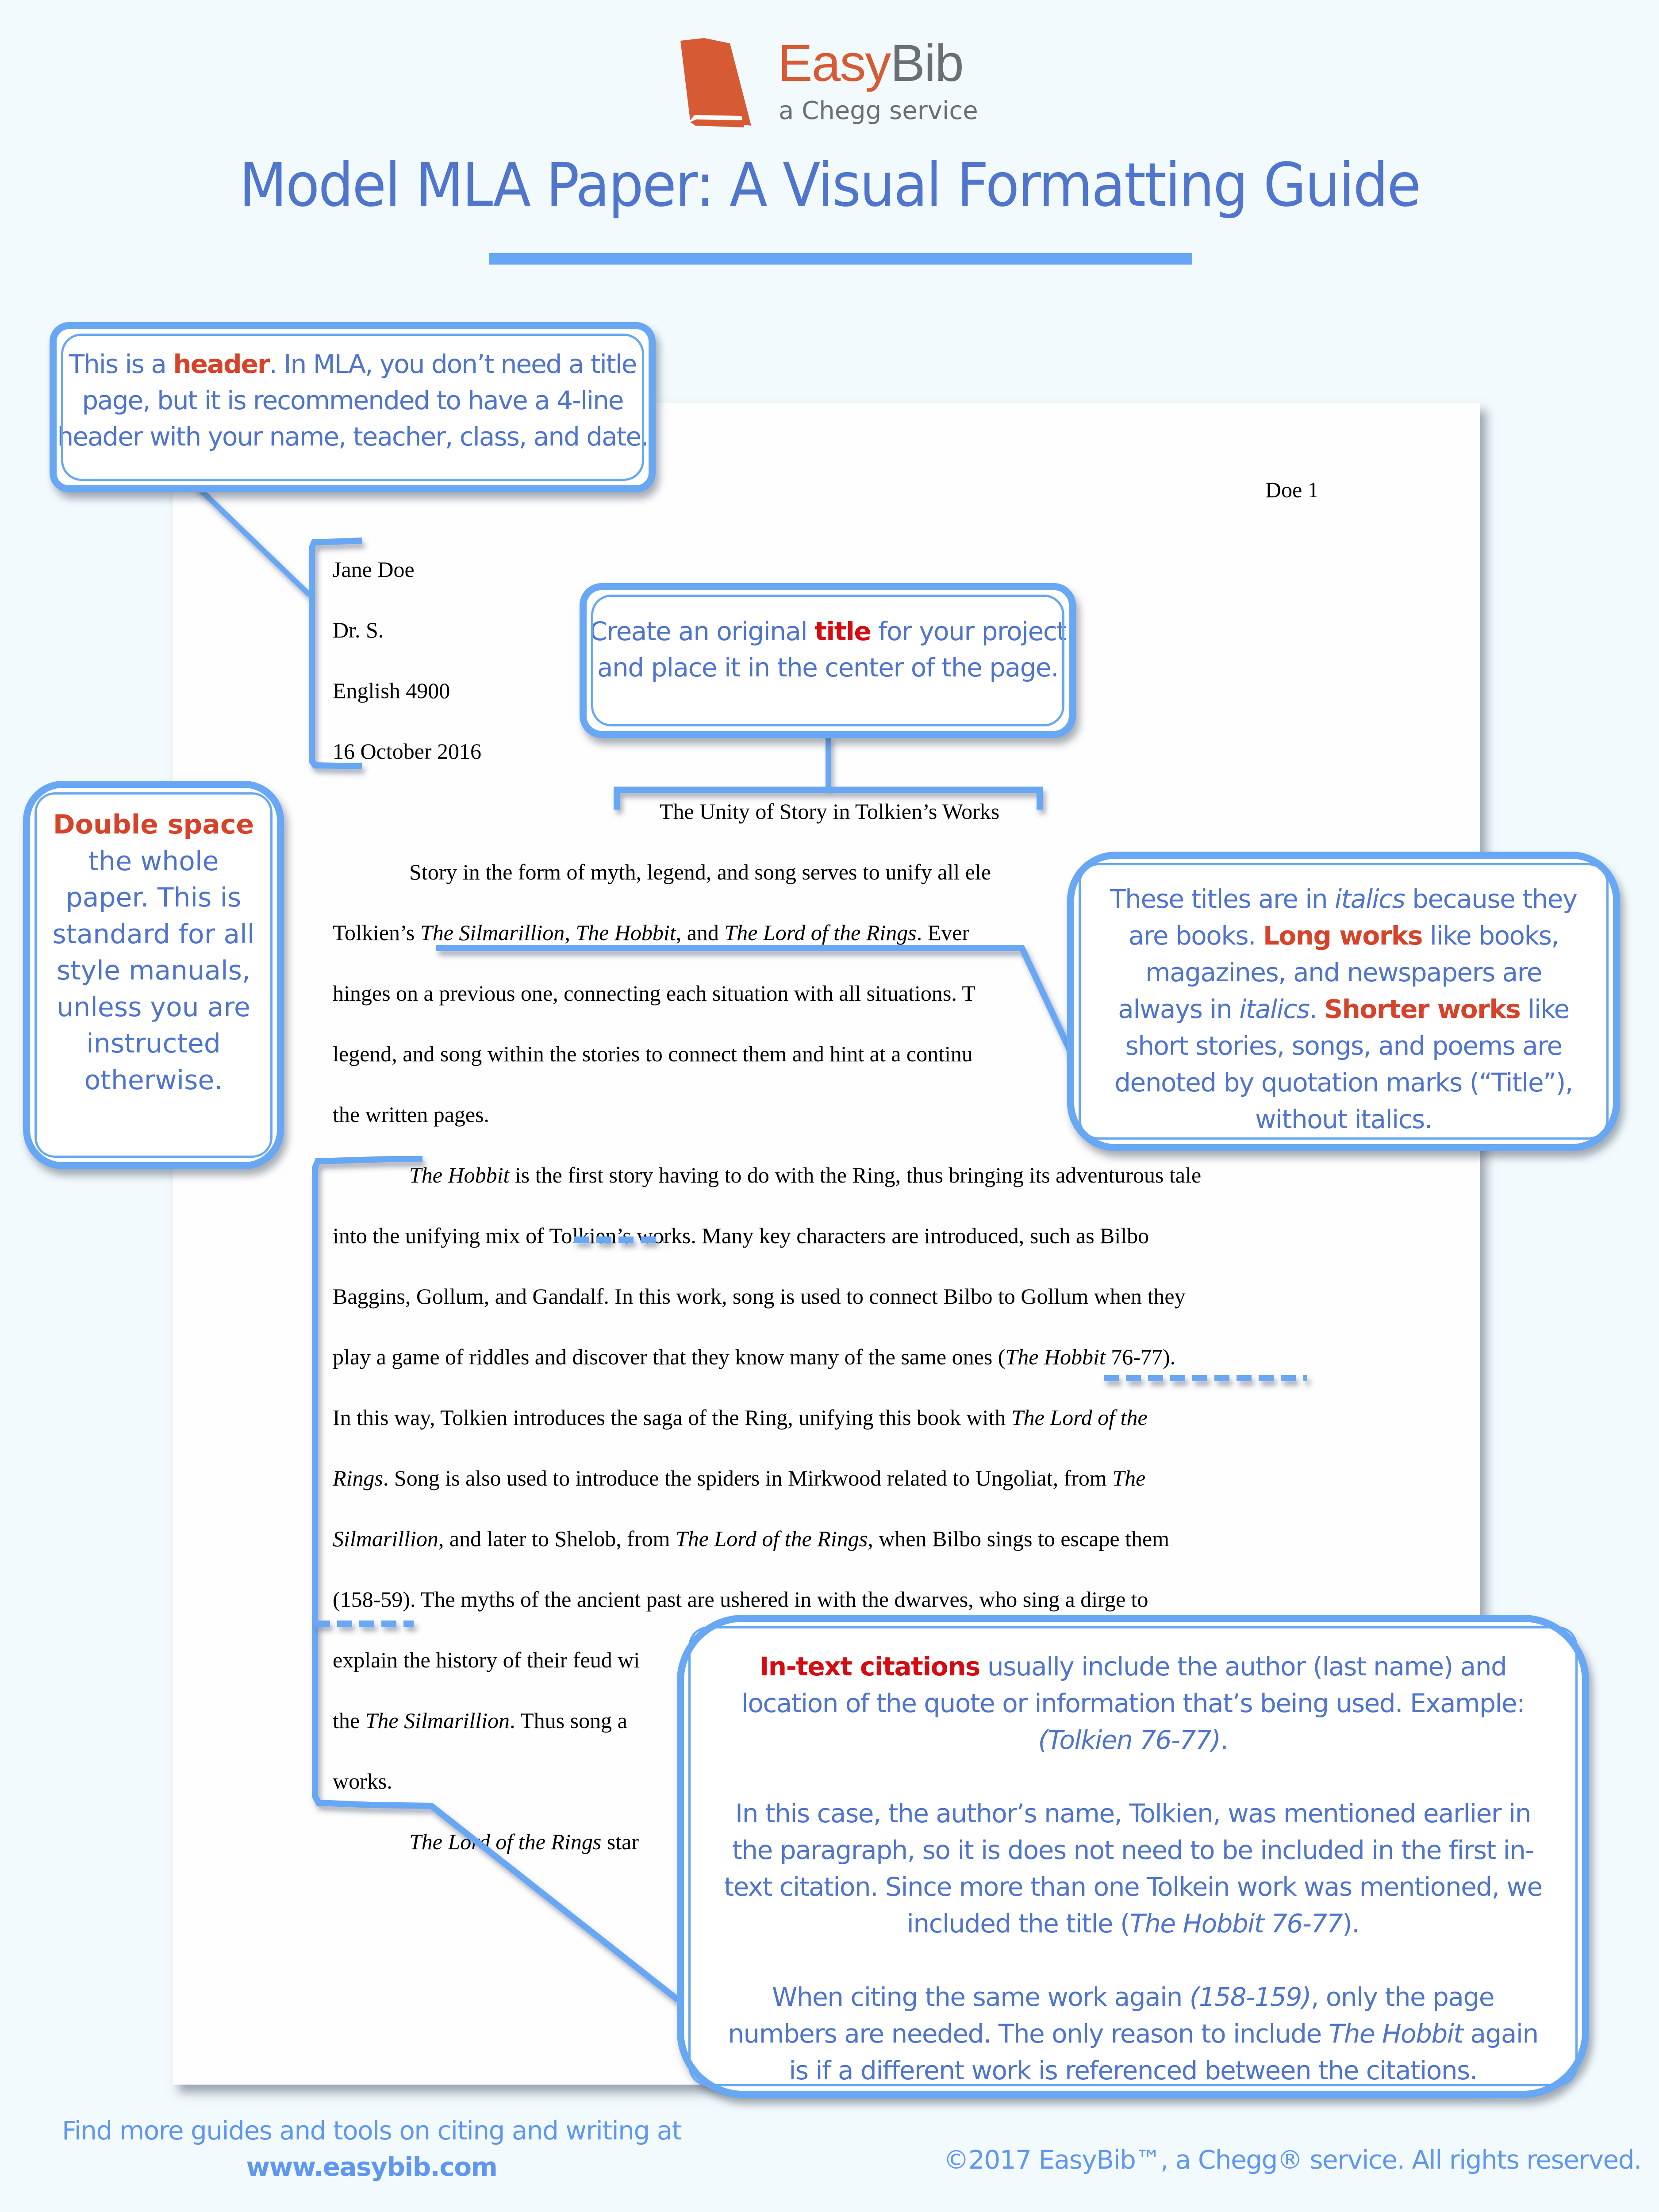 The image size is (1659, 2212). What do you see at coordinates (716, 82) in the screenshot?
I see `book-icon` at bounding box center [716, 82].